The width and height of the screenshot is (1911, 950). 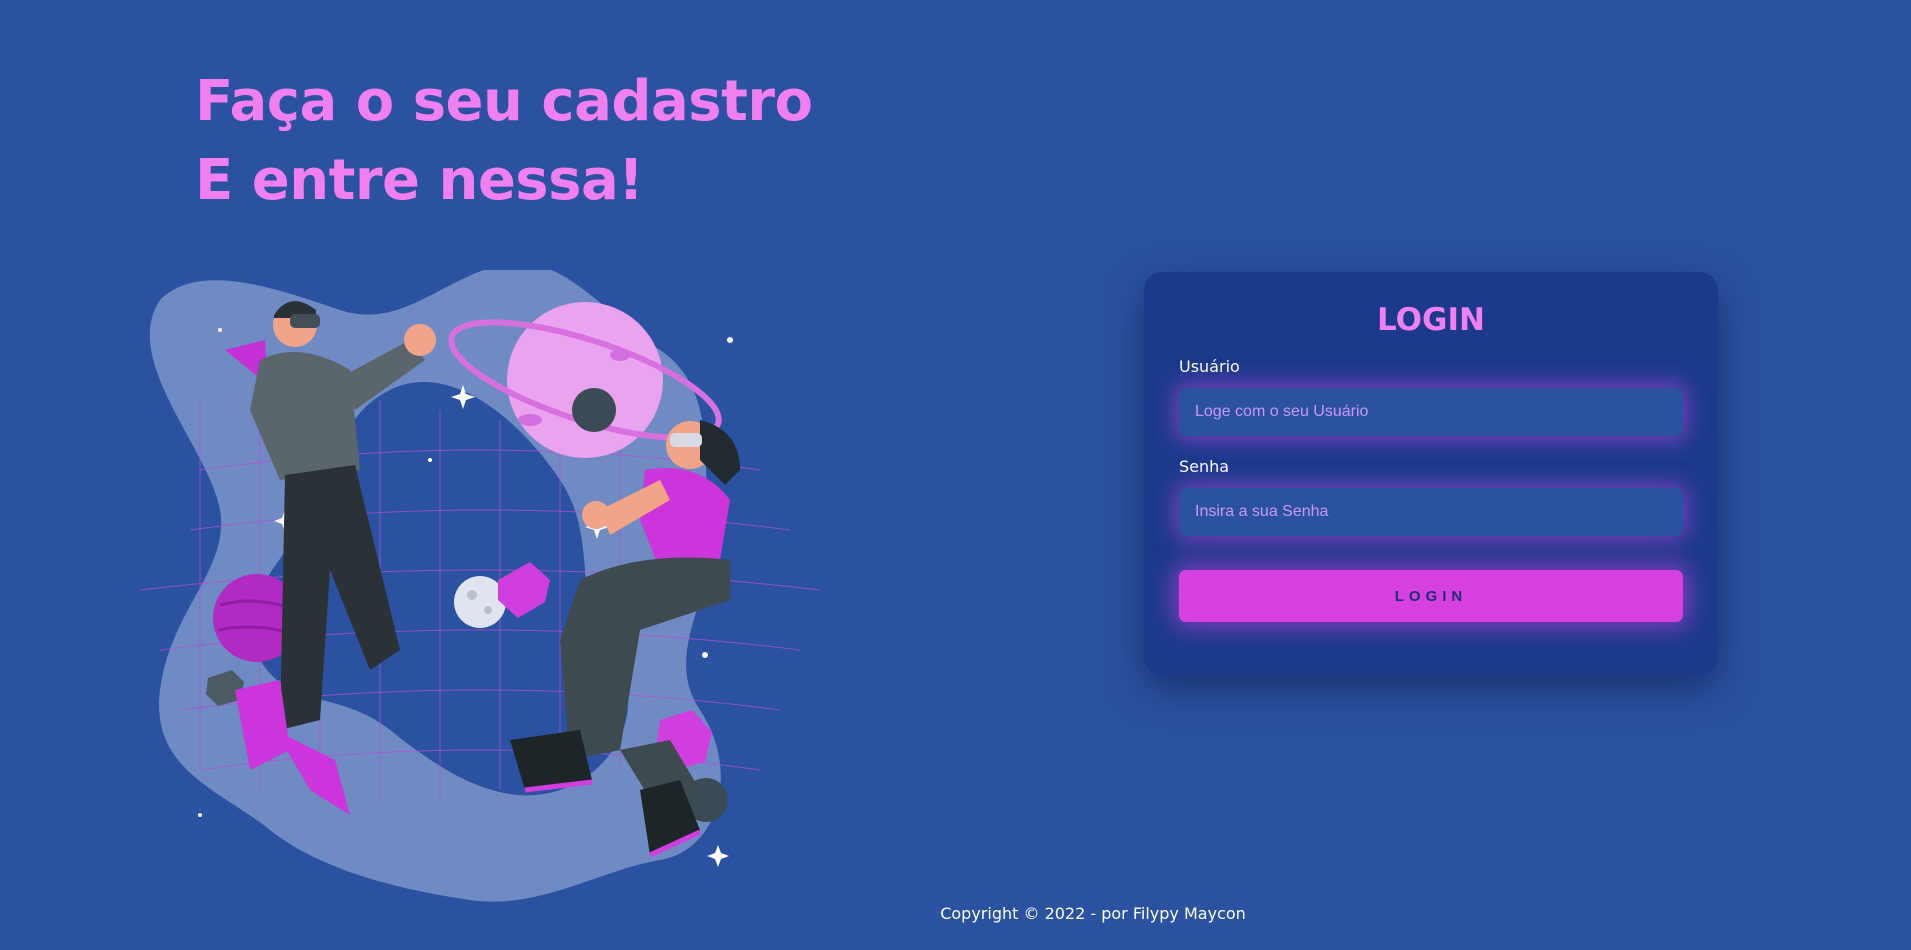 I want to click on password-input, so click(x=1431, y=512).